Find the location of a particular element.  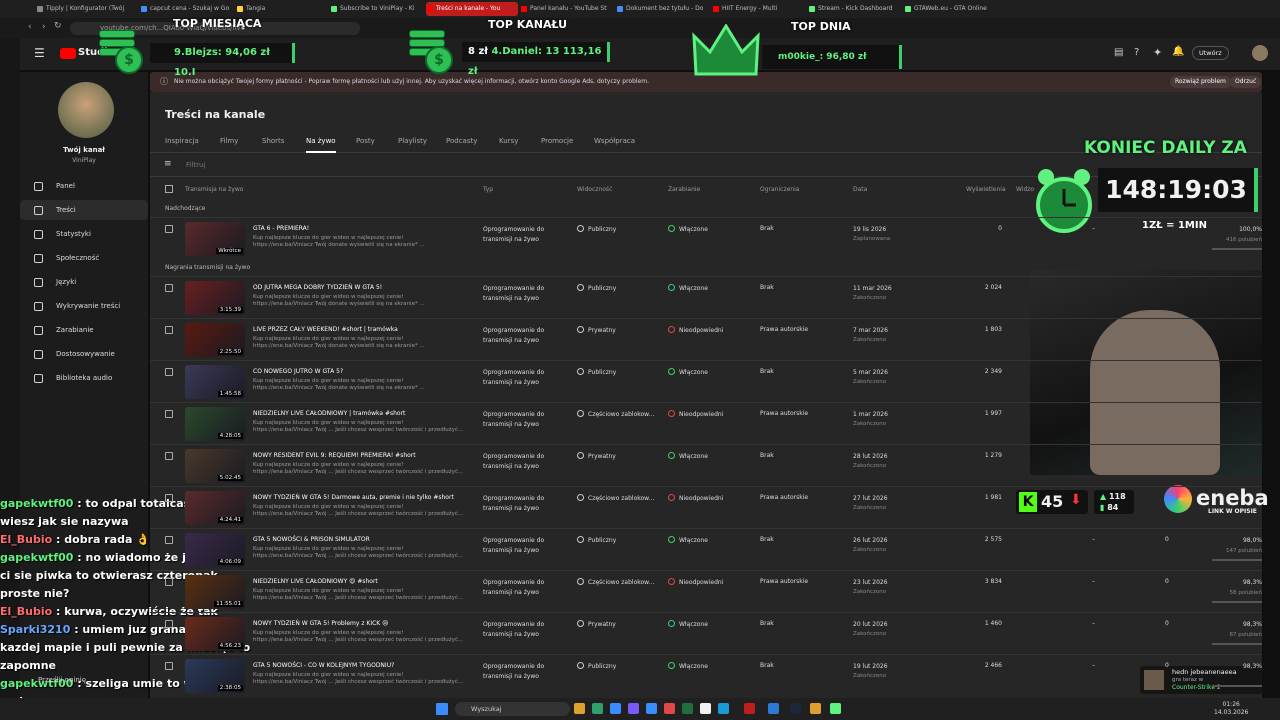

browser-tab: Treści na kanale - You is located at coordinates (472, 9).